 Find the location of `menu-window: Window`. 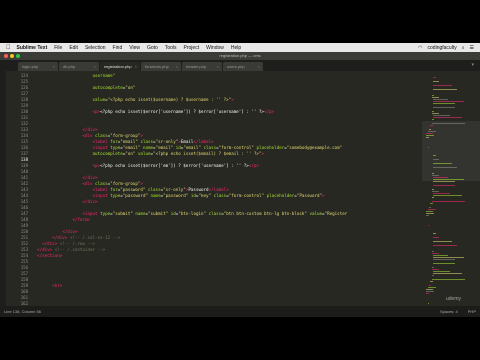

menu-window: Window is located at coordinates (215, 48).